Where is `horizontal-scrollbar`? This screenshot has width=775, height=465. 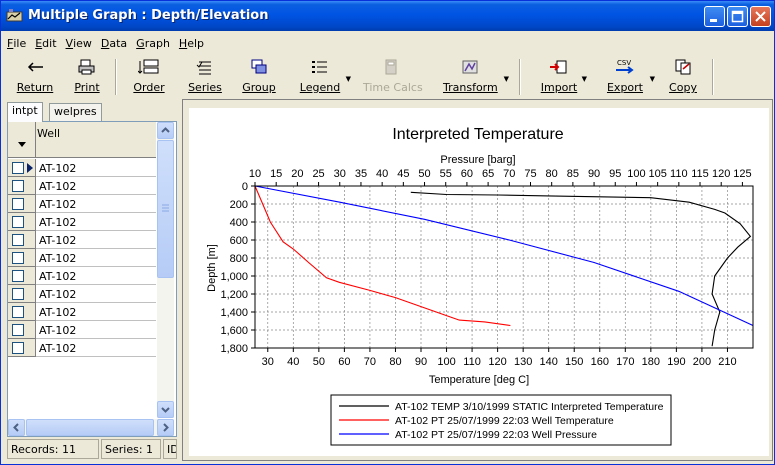 horizontal-scrollbar is located at coordinates (91, 427).